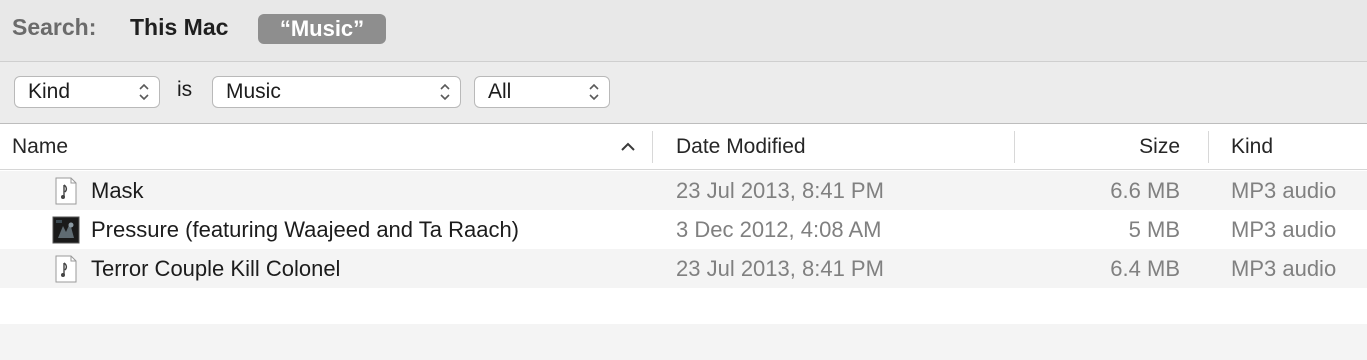 The image size is (1367, 360). I want to click on scope-filter-popup: All, so click(542, 92).